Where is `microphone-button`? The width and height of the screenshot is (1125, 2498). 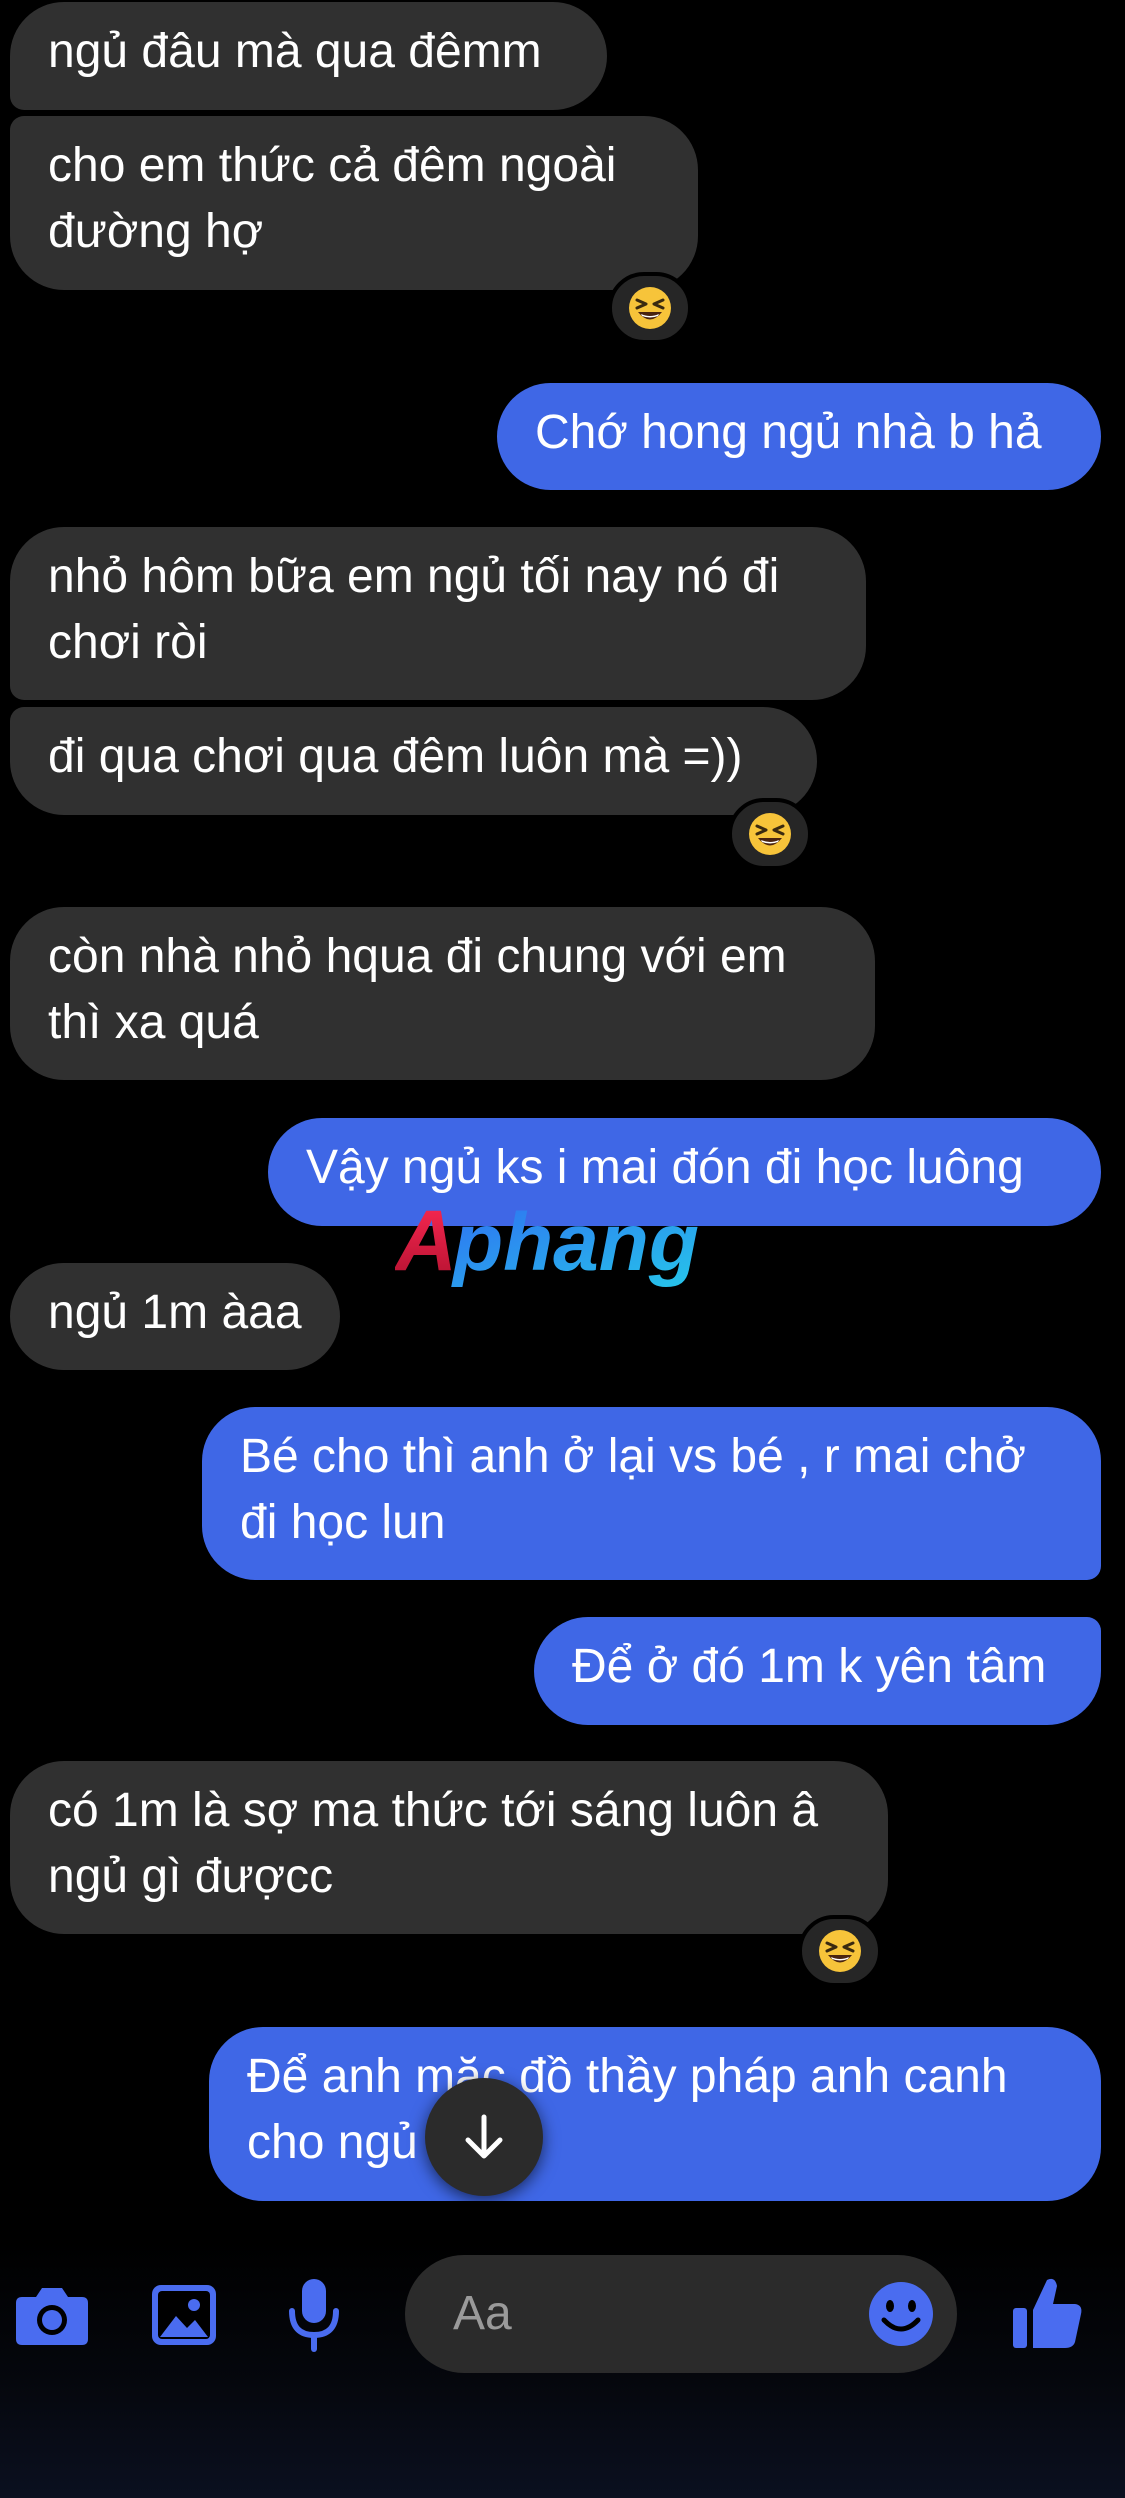
microphone-button is located at coordinates (314, 2315).